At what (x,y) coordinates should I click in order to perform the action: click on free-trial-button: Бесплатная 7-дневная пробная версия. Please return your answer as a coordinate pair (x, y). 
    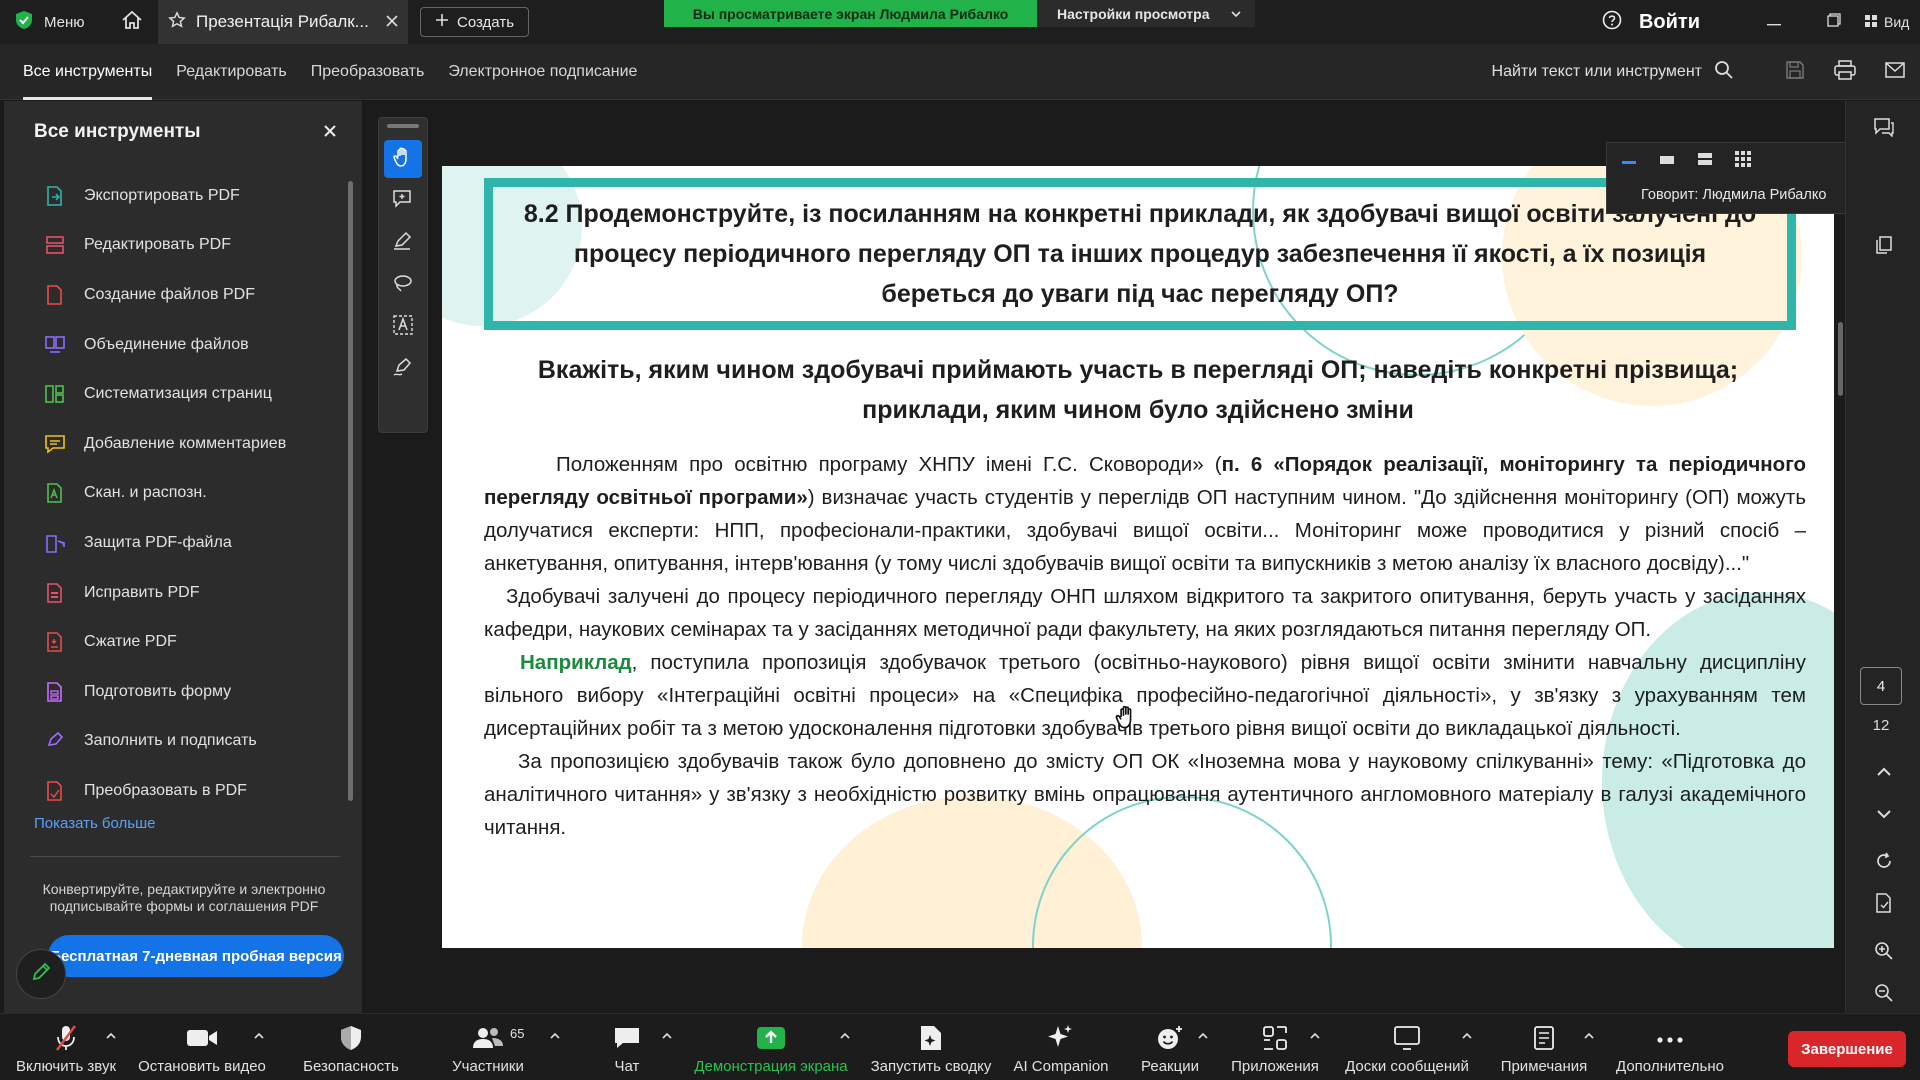
    Looking at the image, I should click on (196, 956).